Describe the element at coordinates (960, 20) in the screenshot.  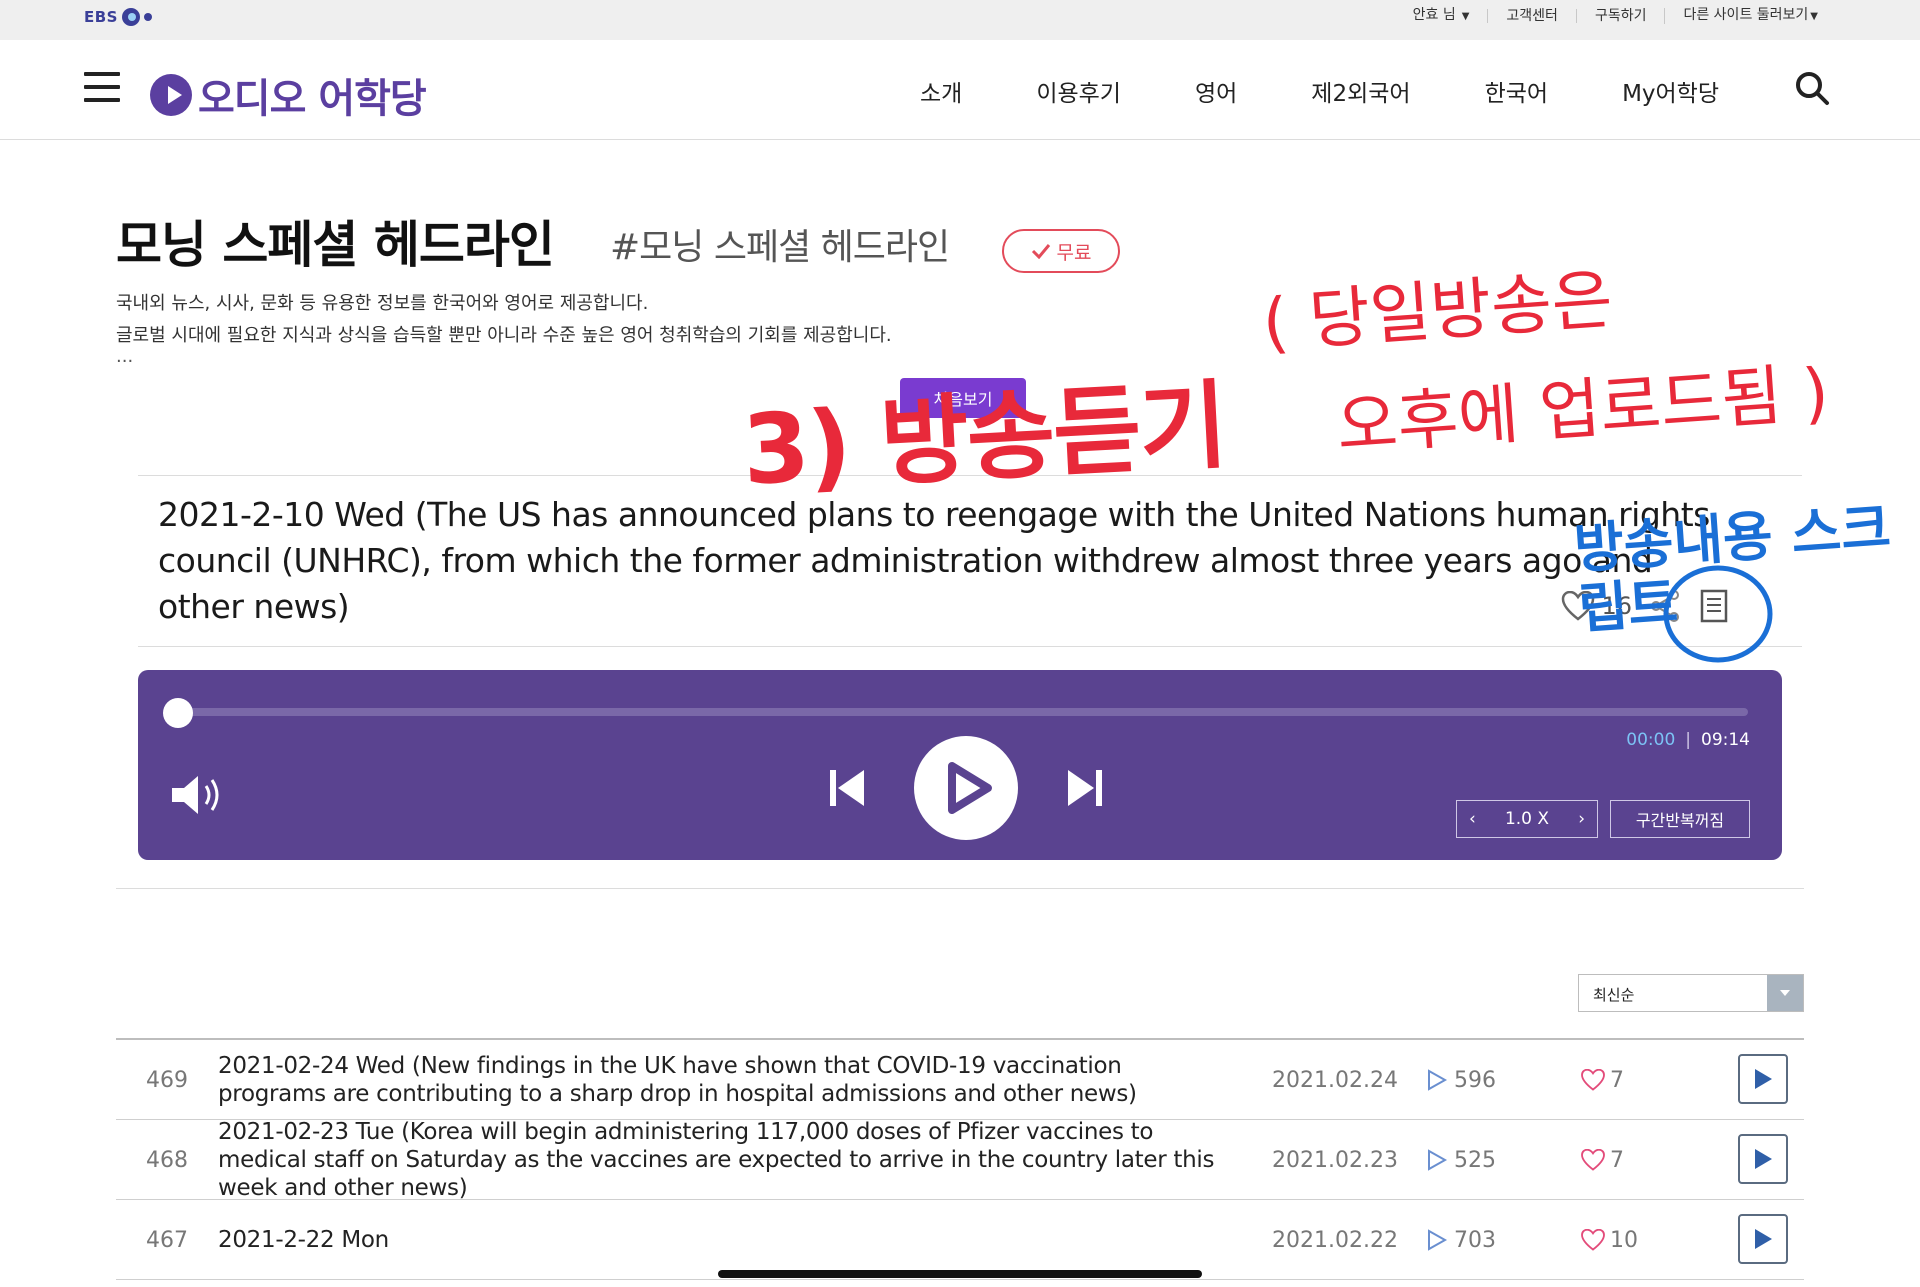
I see `top-utility-bar: EBS 안효 님 ▼ 고객센터 구독하기 다른 사이트 둘러보기 ▼` at that location.